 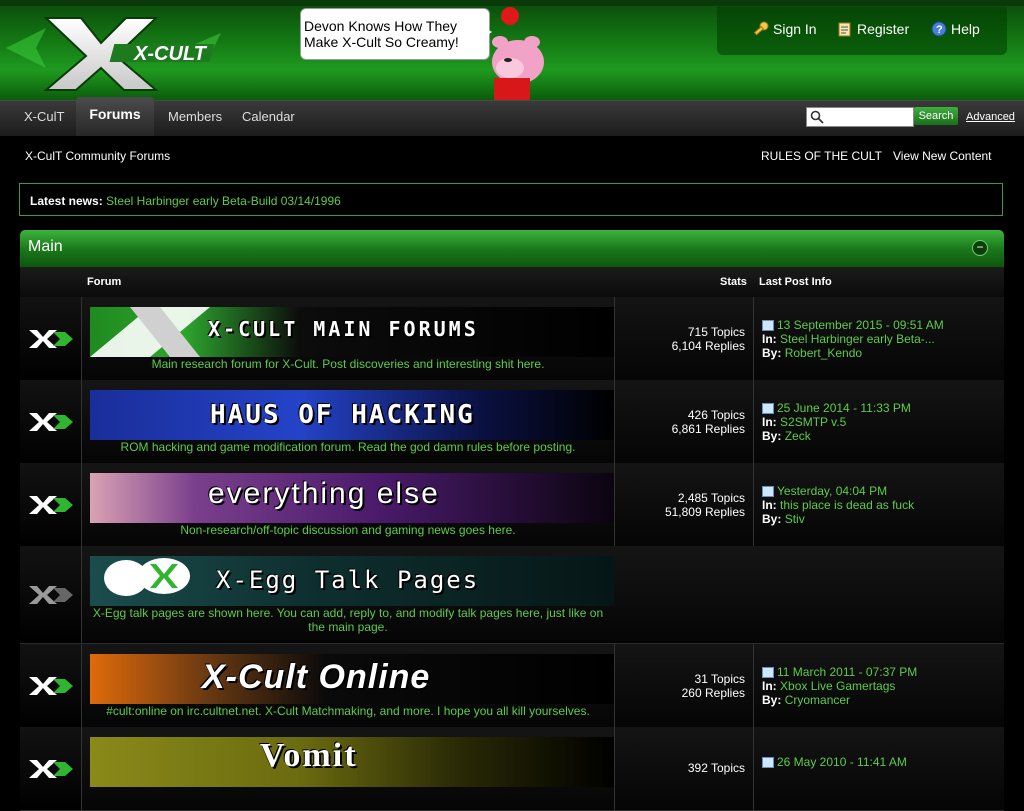 What do you see at coordinates (821, 156) in the screenshot?
I see `rules-link: RULES OF THE CULT` at bounding box center [821, 156].